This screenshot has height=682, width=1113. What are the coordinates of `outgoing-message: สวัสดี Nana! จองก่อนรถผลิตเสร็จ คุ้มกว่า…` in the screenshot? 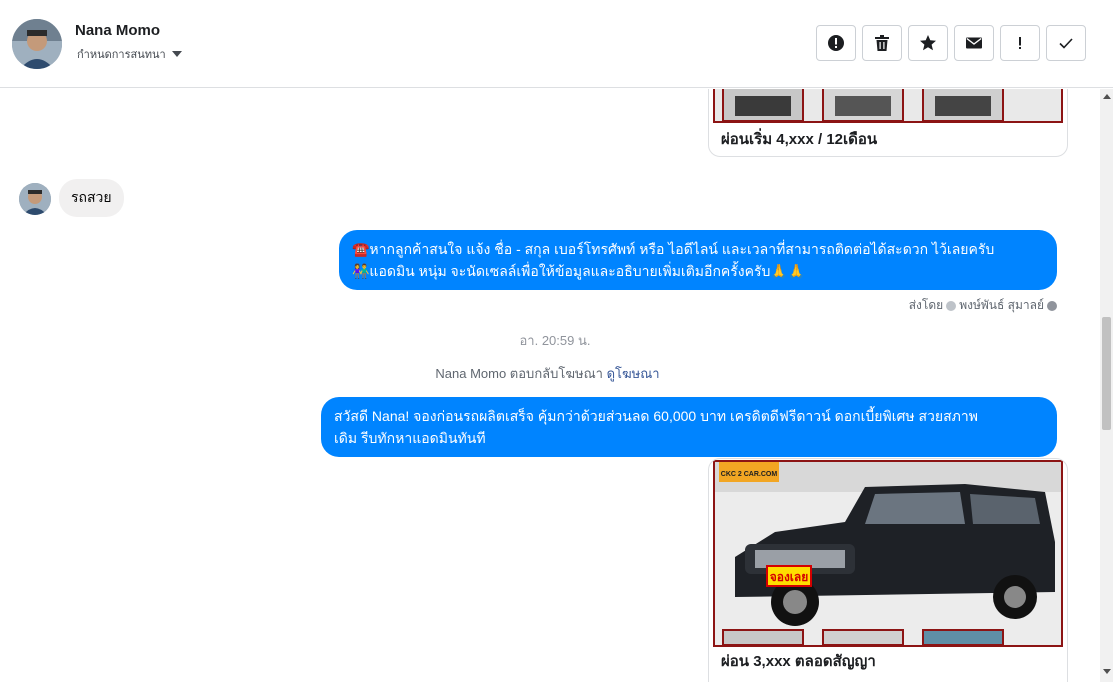 It's located at (689, 427).